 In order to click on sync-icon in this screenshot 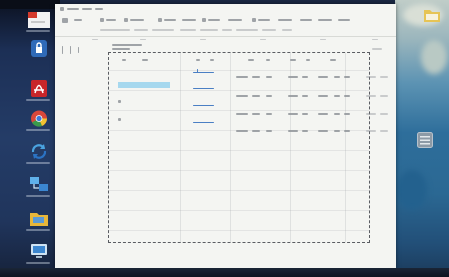, I will do `click(39, 151)`.